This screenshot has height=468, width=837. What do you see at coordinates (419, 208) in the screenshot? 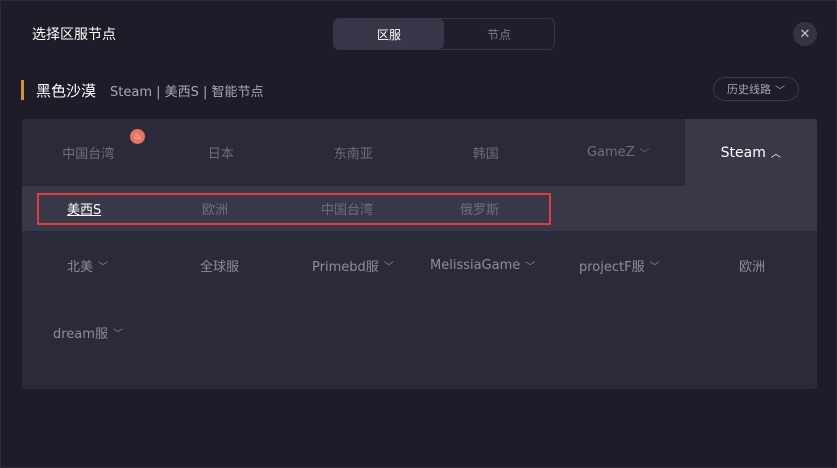
I see `sub-region-row: 美西S 欧洲 中国台湾 俄罗斯` at bounding box center [419, 208].